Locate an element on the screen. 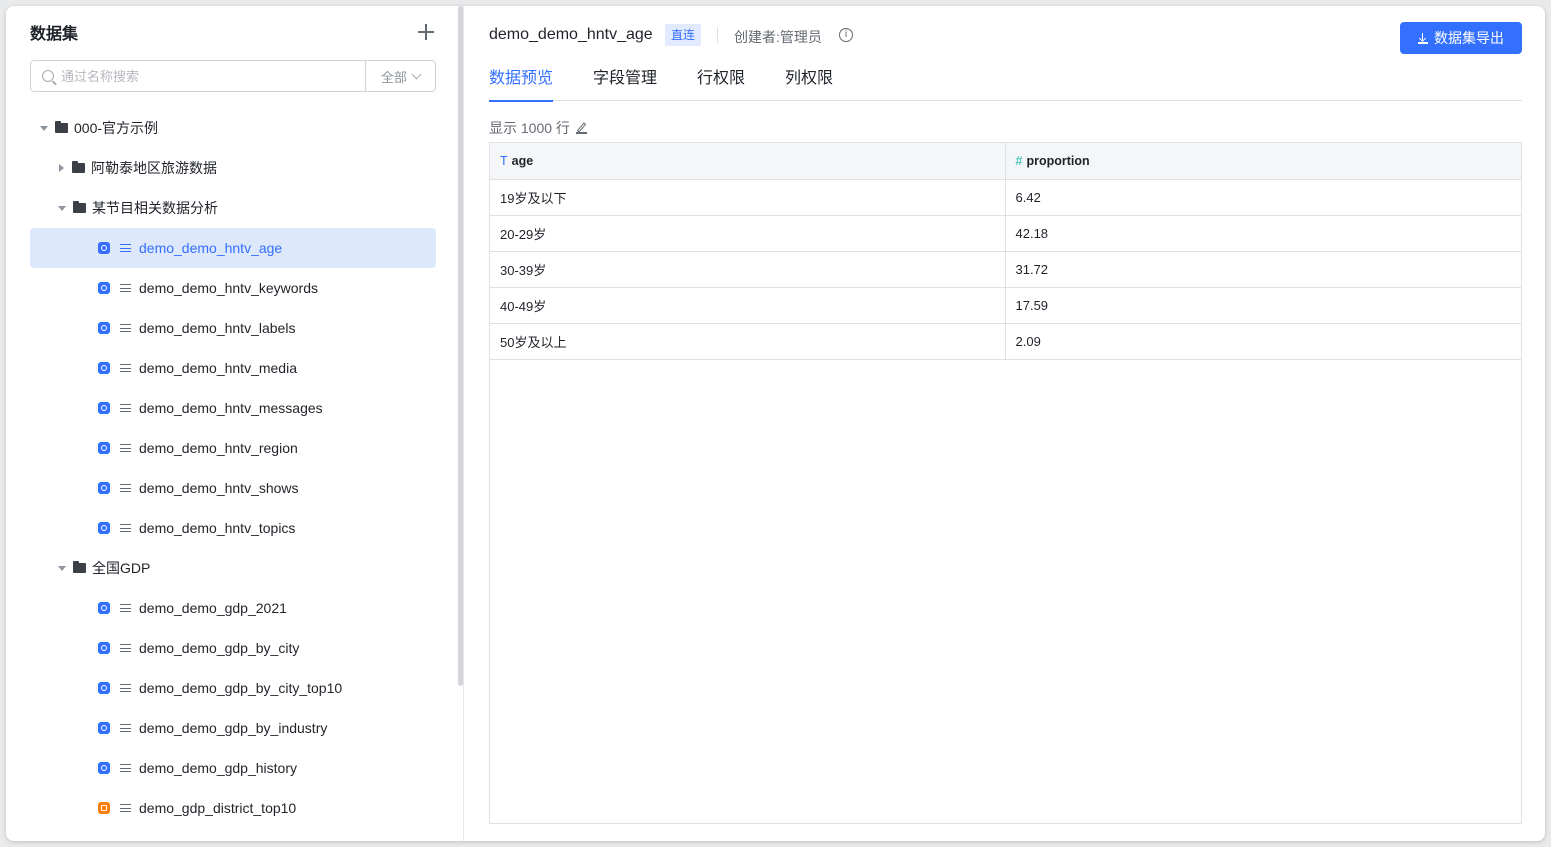  tree-item-hntv-age: demo_demo_hntv_age is located at coordinates (233, 248).